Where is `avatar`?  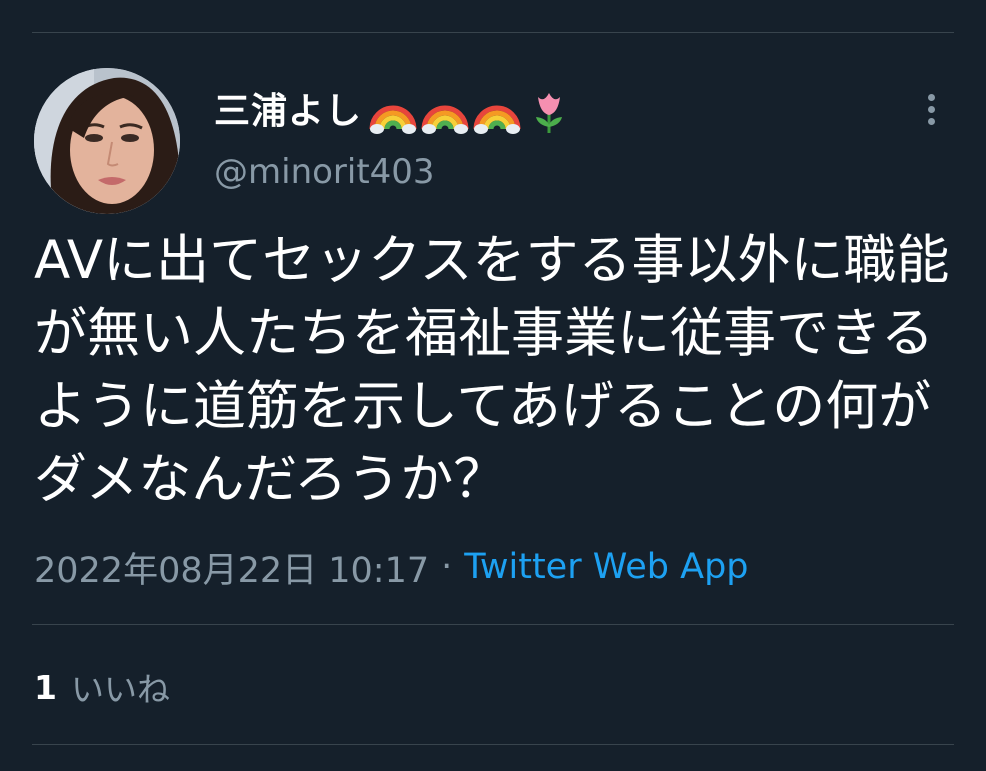 avatar is located at coordinates (107, 141).